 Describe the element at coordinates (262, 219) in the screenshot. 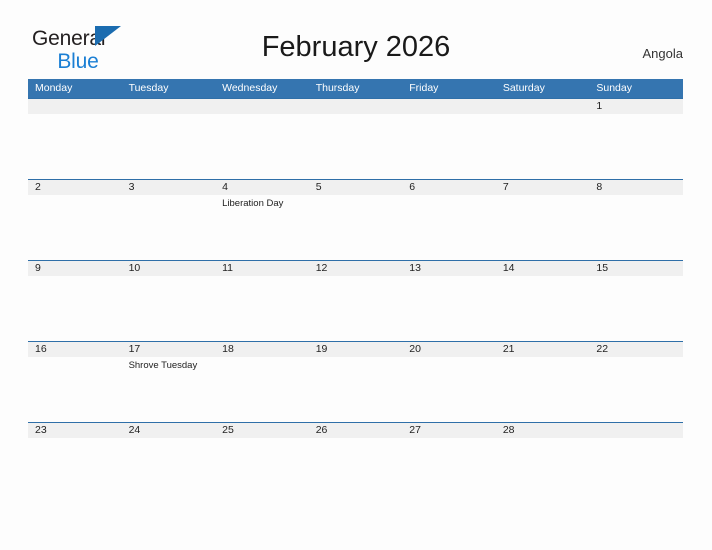

I see `calendar-day-cell: 4 Liberation Day` at that location.